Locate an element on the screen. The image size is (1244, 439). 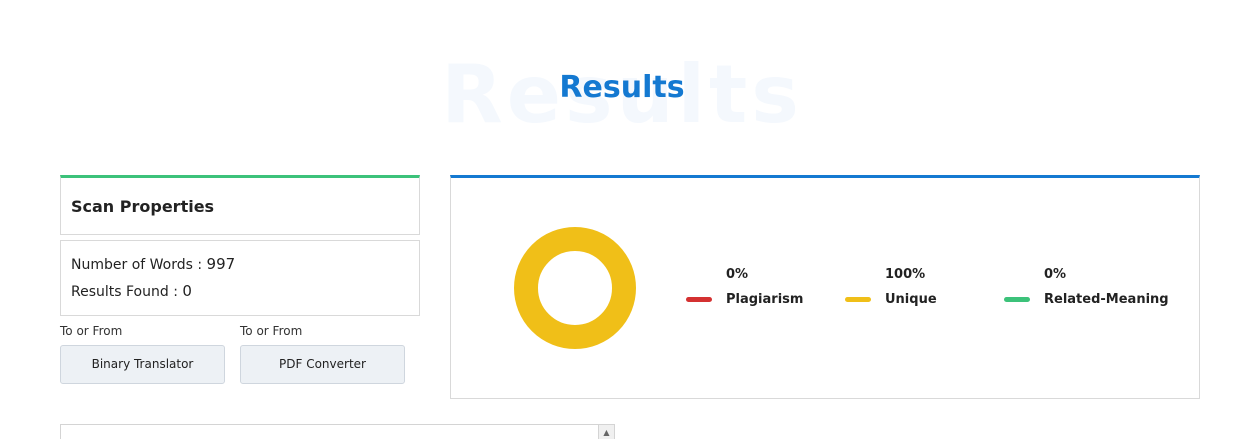
legend-label: Related-Meaning is located at coordinates (1106, 299).